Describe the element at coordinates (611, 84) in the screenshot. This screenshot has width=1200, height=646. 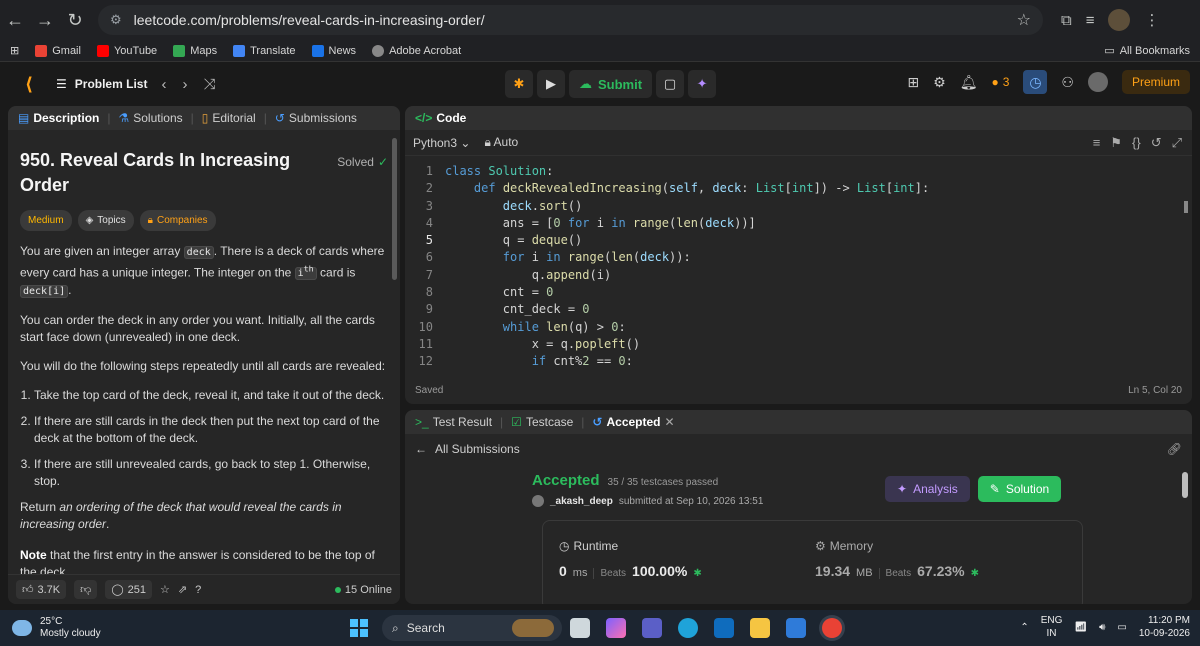
I see `submit-button: ☁ Submit` at that location.